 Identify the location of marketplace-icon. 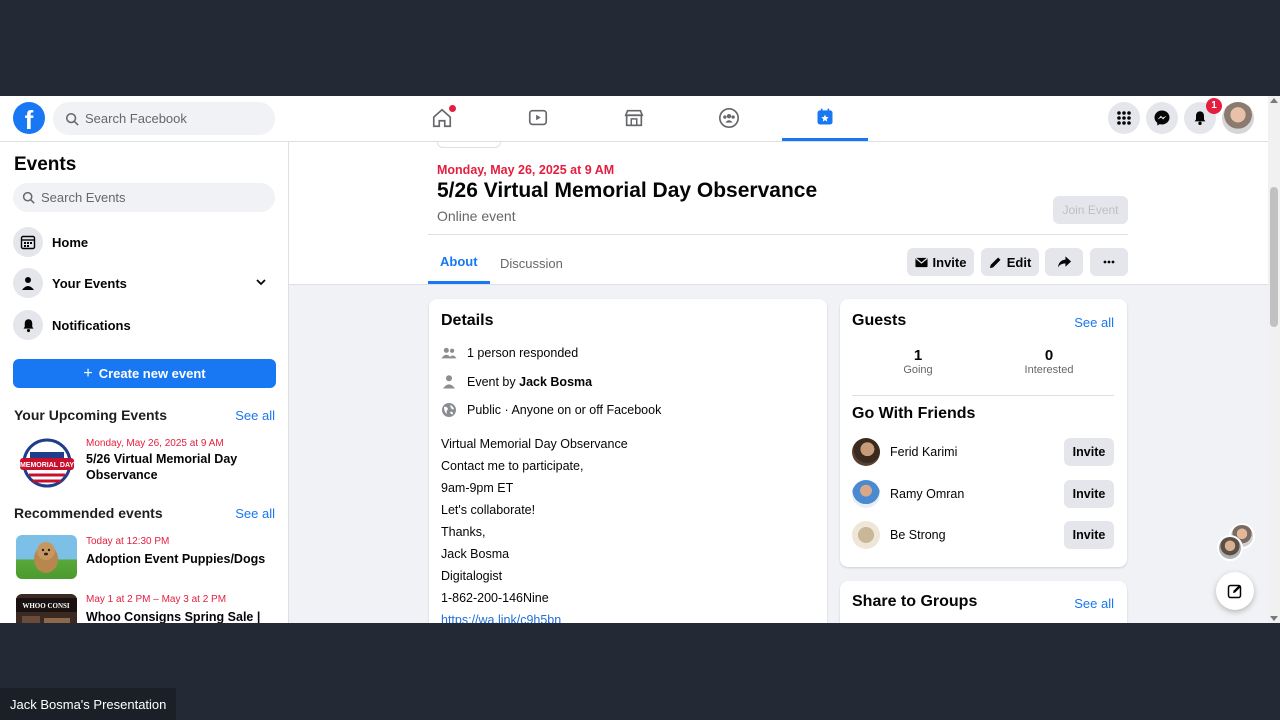
(634, 118).